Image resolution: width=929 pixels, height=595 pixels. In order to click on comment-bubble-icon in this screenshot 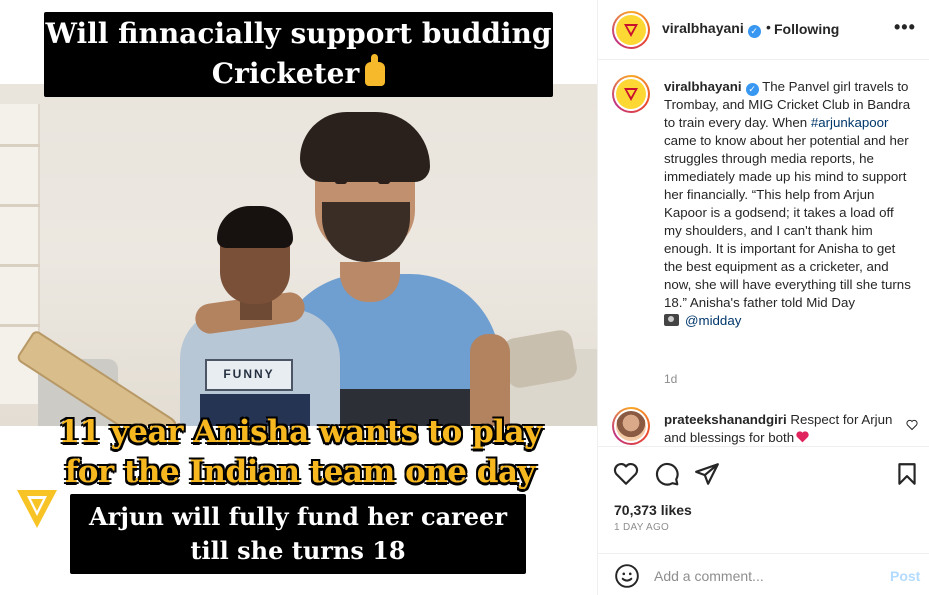, I will do `click(667, 474)`.